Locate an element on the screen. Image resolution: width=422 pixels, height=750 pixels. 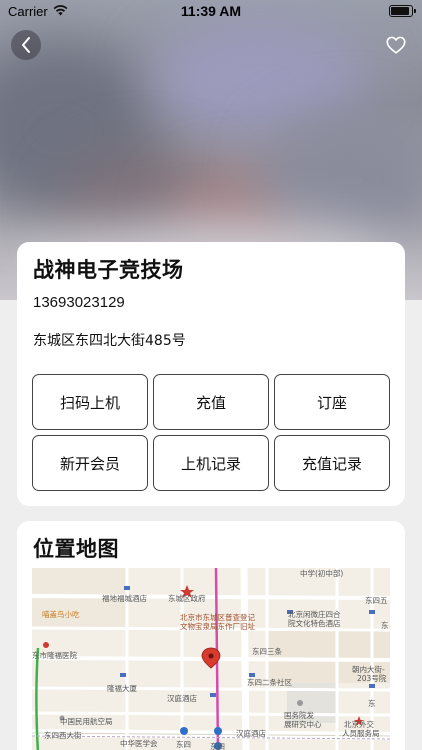
scan-to-play-button: 扫码上机 is located at coordinates (90, 402).